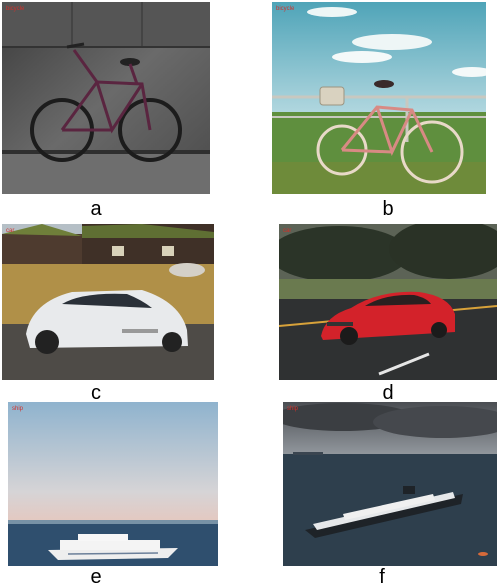  Describe the element at coordinates (379, 98) in the screenshot. I see `photo-b-bicycle-railing: bicycle` at that location.